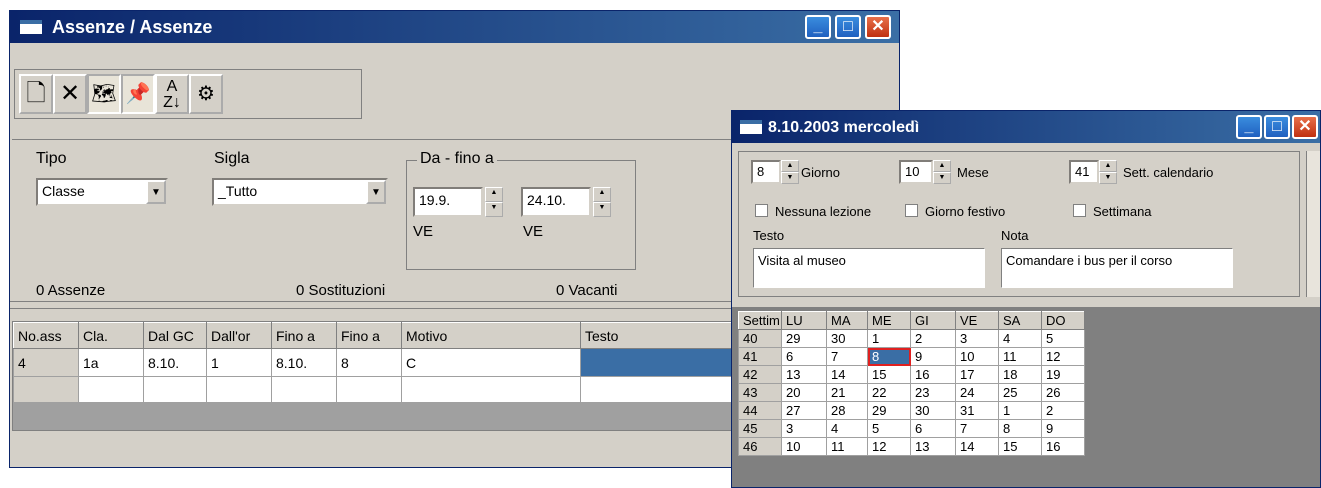 The height and width of the screenshot is (488, 1321). I want to click on calendar-week-row: 45 3 4 5 6 7 8 9, so click(911, 428).